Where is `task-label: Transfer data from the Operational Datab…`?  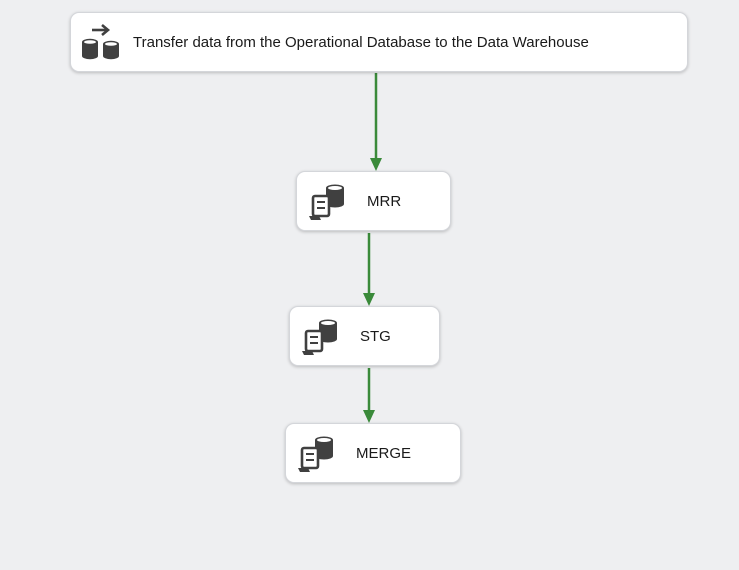 task-label: Transfer data from the Operational Datab… is located at coordinates (361, 42).